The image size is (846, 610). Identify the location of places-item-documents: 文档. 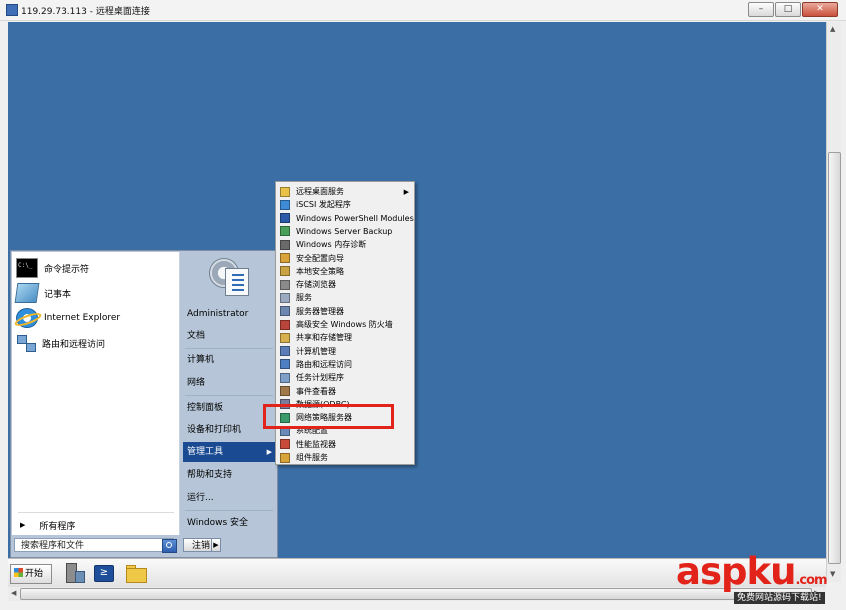
(229, 336).